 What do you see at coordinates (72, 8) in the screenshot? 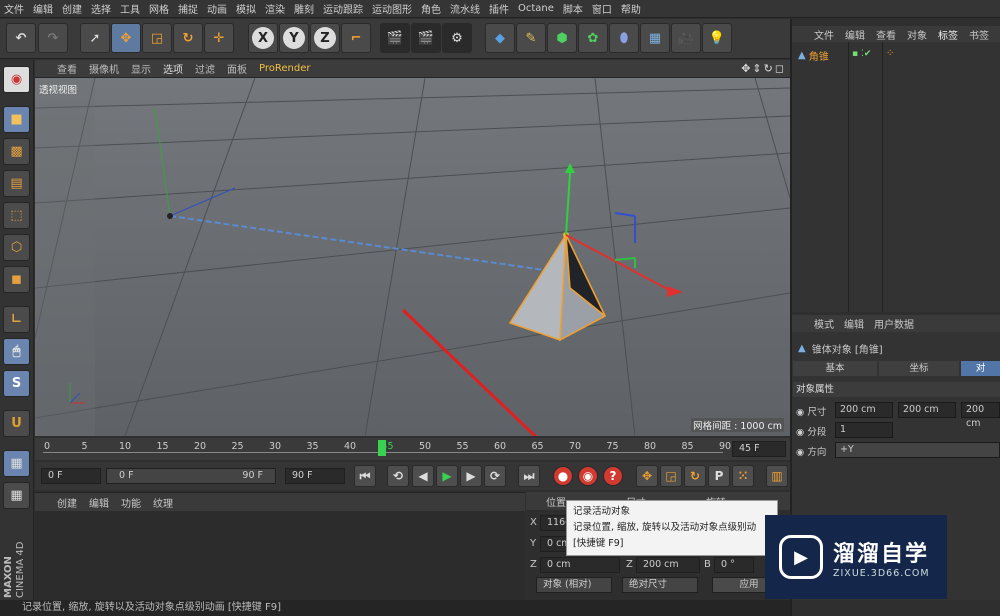
I see `menu-create: 创建` at bounding box center [72, 8].